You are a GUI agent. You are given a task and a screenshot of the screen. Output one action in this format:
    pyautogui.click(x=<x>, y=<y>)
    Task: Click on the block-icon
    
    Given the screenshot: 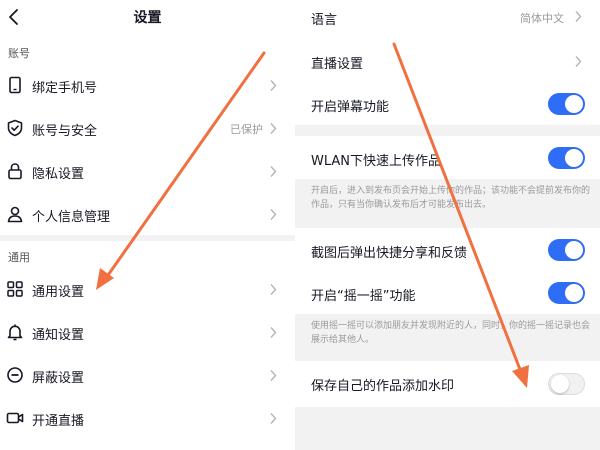 What is the action you would take?
    pyautogui.click(x=15, y=375)
    